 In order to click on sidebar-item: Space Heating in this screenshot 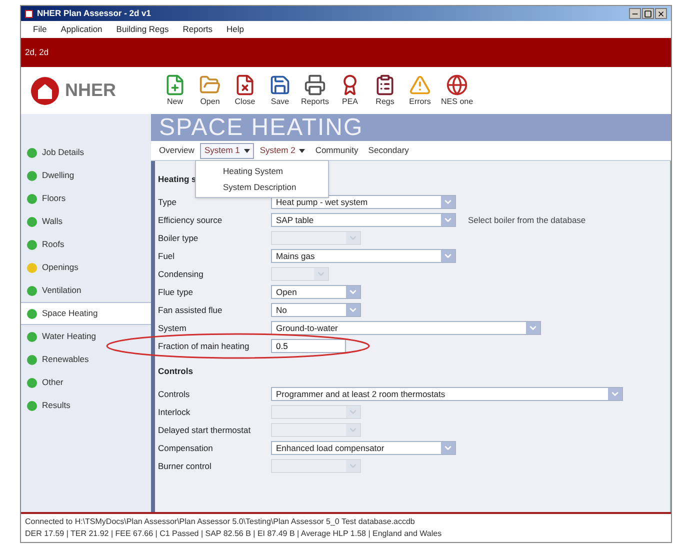, I will do `click(86, 313)`.